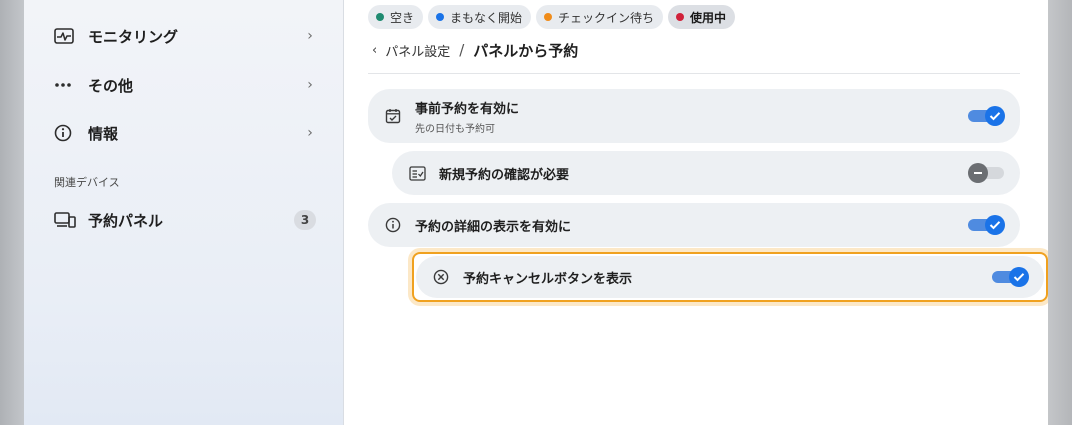 Image resolution: width=1072 pixels, height=425 pixels. I want to click on setting-row-show-cancel-button: 予約キャンセルボタンを表示, so click(730, 277).